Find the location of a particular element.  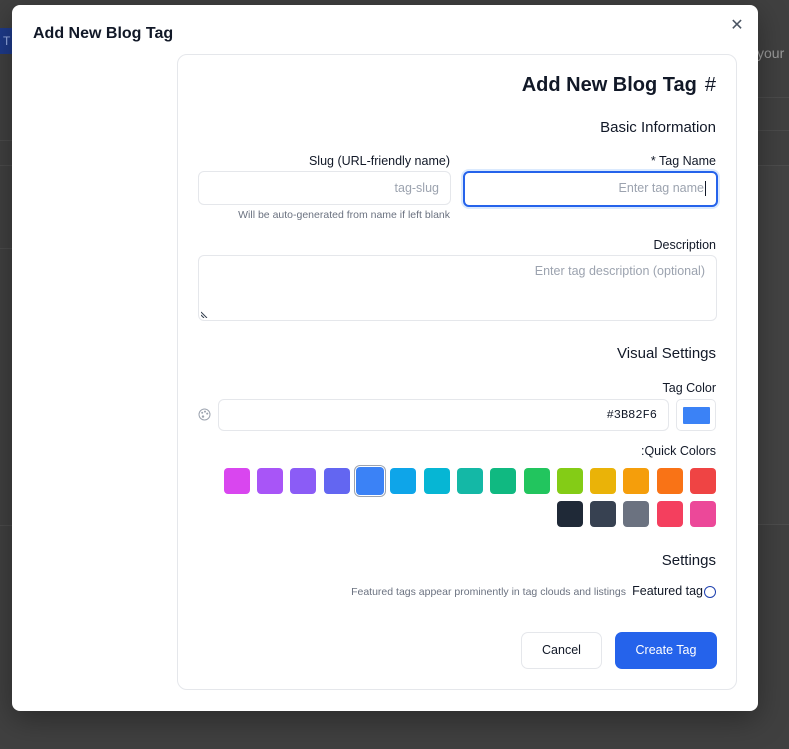

color-preview-swatch is located at coordinates (696, 415).